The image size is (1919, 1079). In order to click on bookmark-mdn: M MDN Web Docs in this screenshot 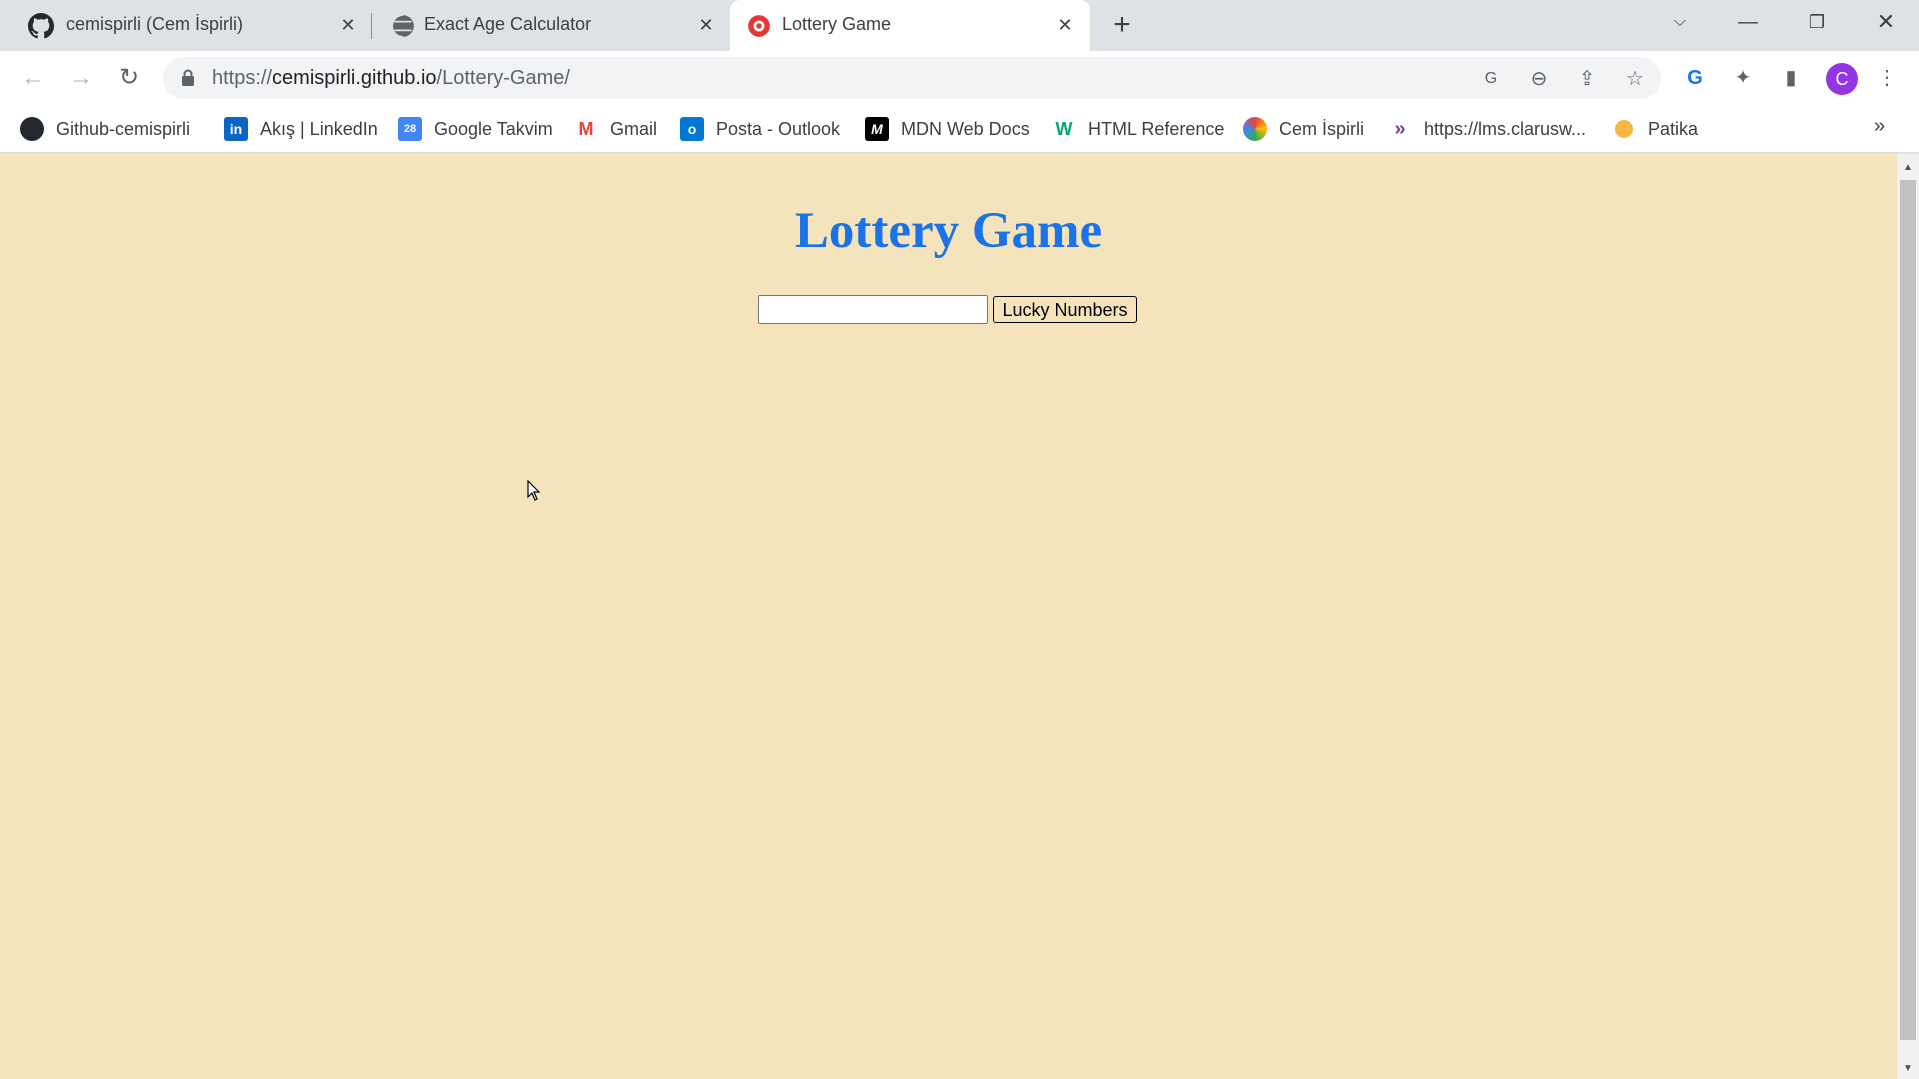, I will do `click(947, 129)`.